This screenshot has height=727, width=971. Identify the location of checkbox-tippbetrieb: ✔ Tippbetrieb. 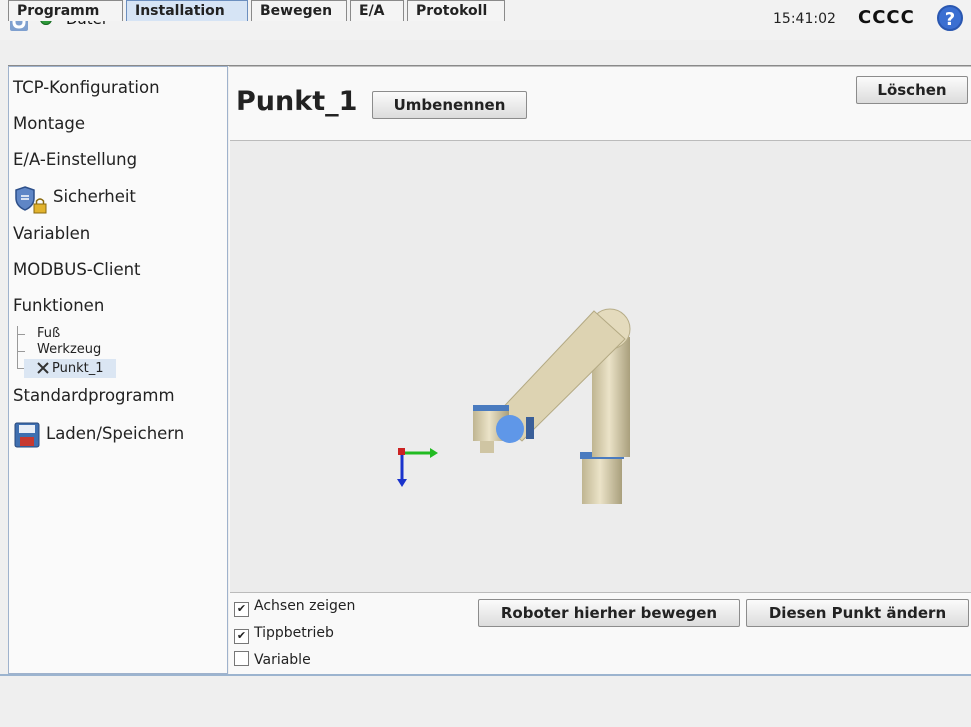
(284, 634).